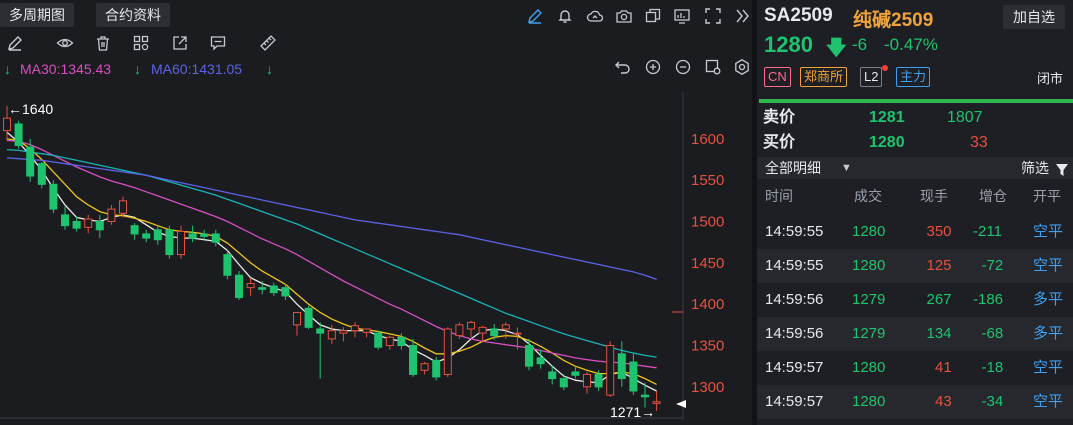  Describe the element at coordinates (777, 77) in the screenshot. I see `badge-cn: CN` at that location.